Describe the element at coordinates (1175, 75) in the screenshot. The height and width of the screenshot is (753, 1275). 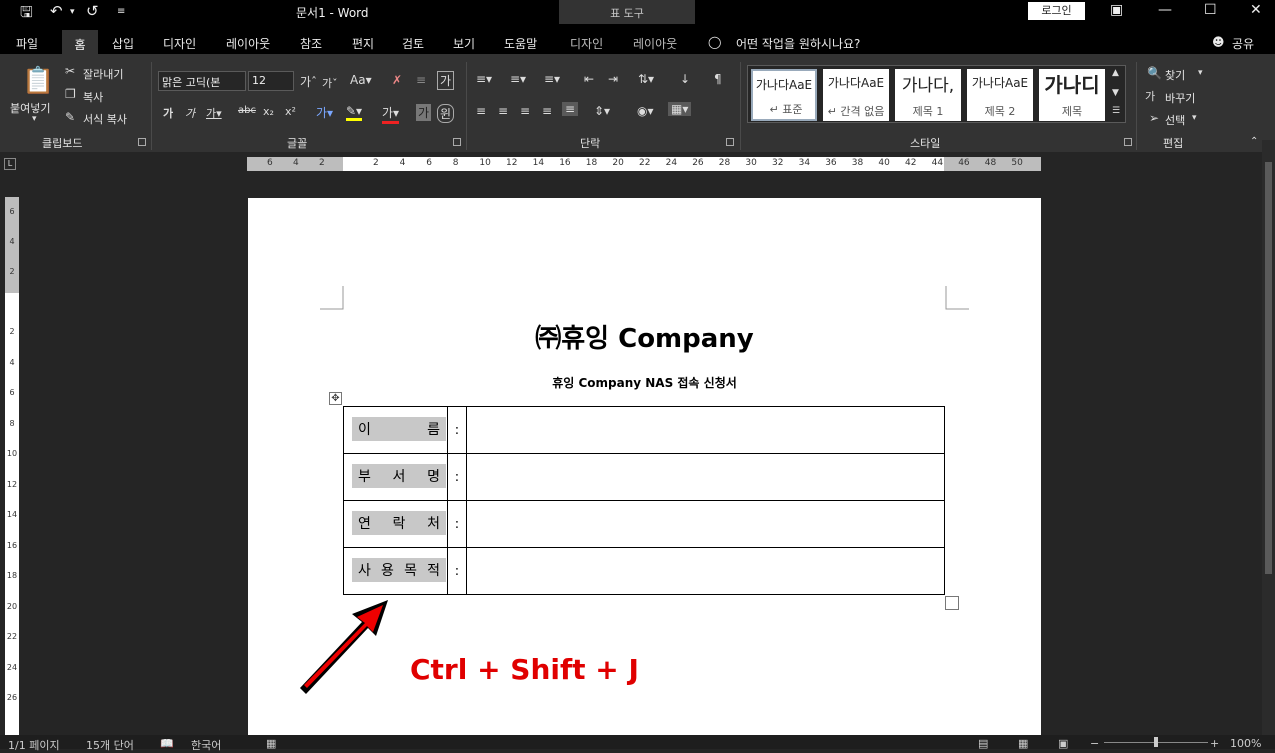
I see `find-button: 찾기` at that location.